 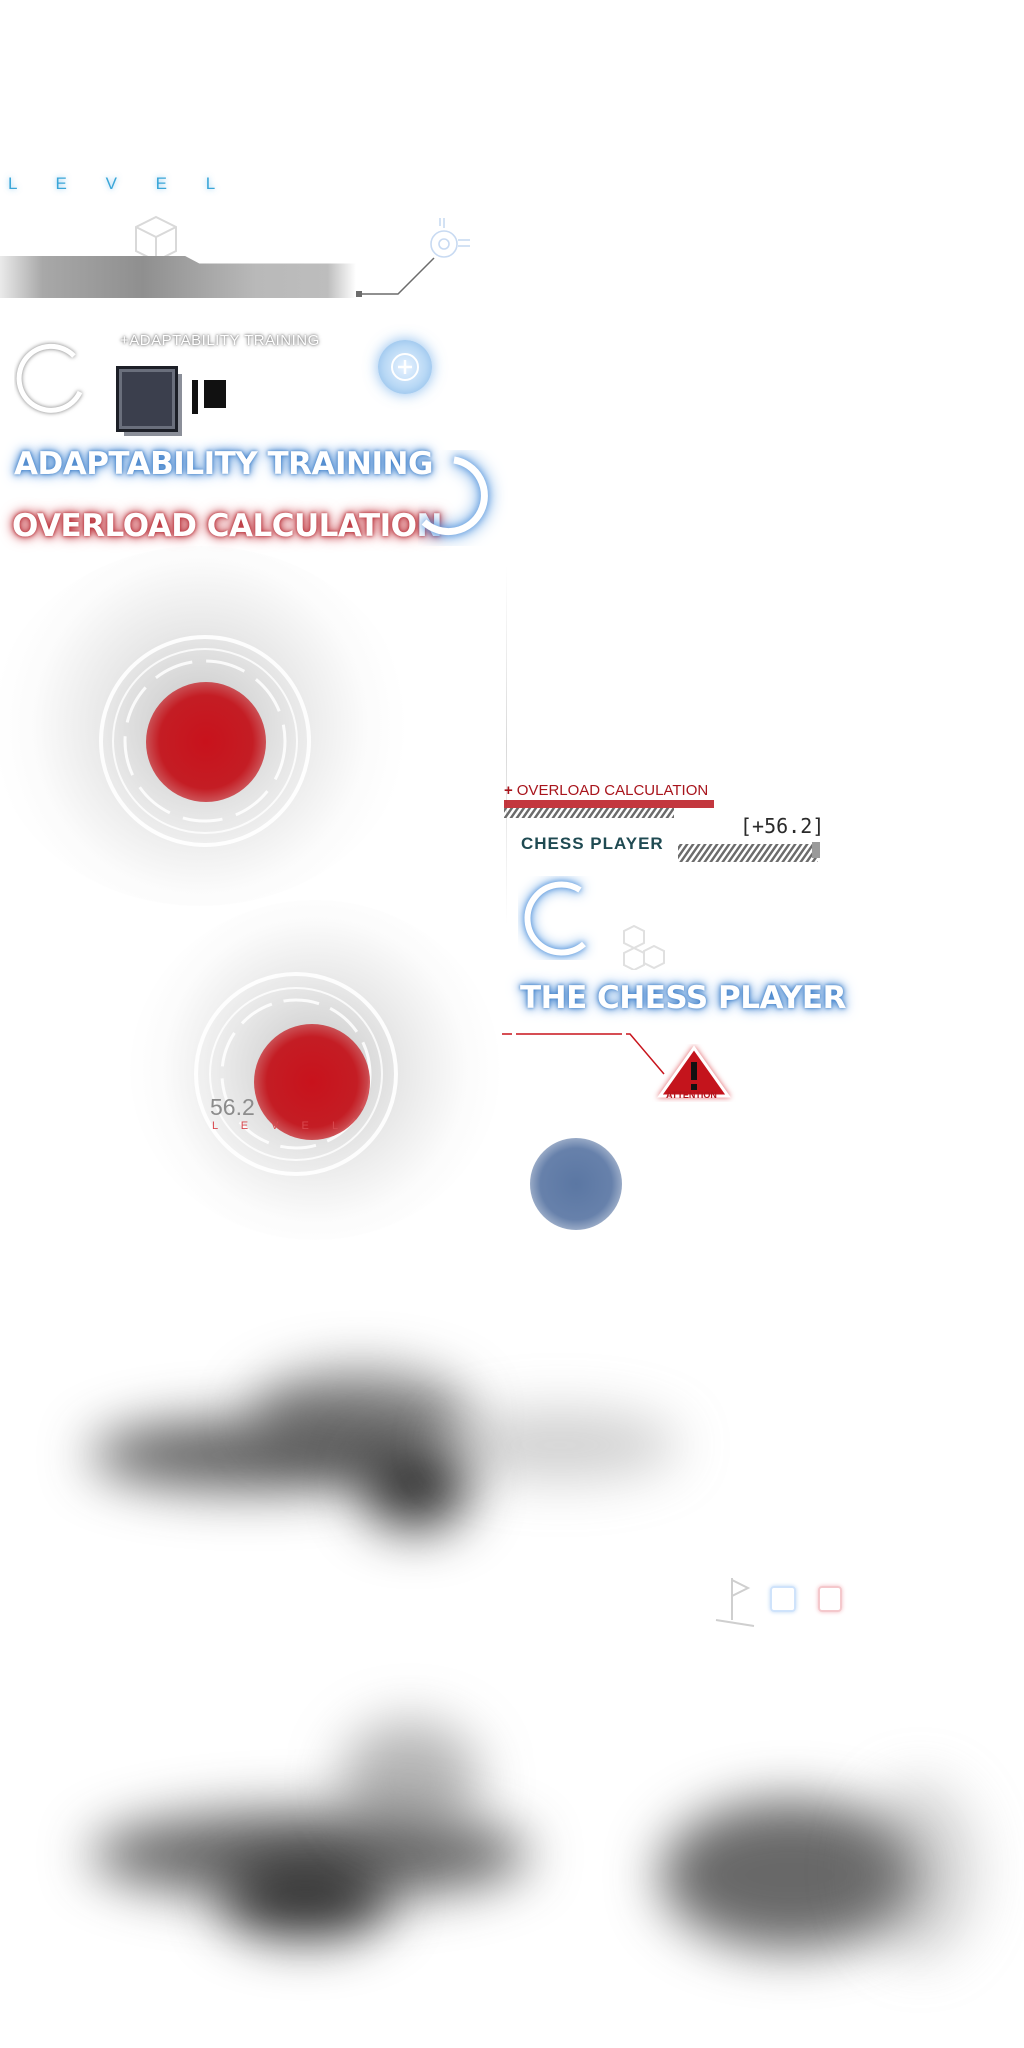 What do you see at coordinates (735, 1600) in the screenshot?
I see `flag-icon` at bounding box center [735, 1600].